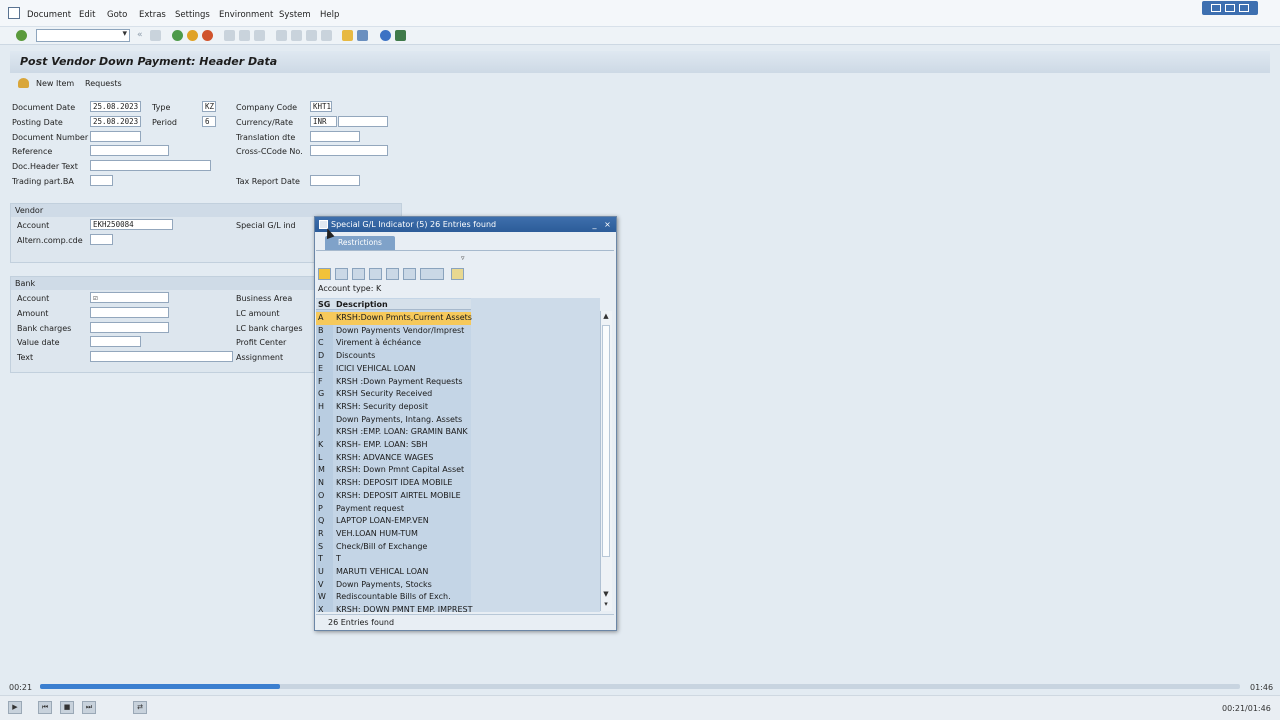  Describe the element at coordinates (89, 707) in the screenshot. I see `next-icon: ⏭` at that location.